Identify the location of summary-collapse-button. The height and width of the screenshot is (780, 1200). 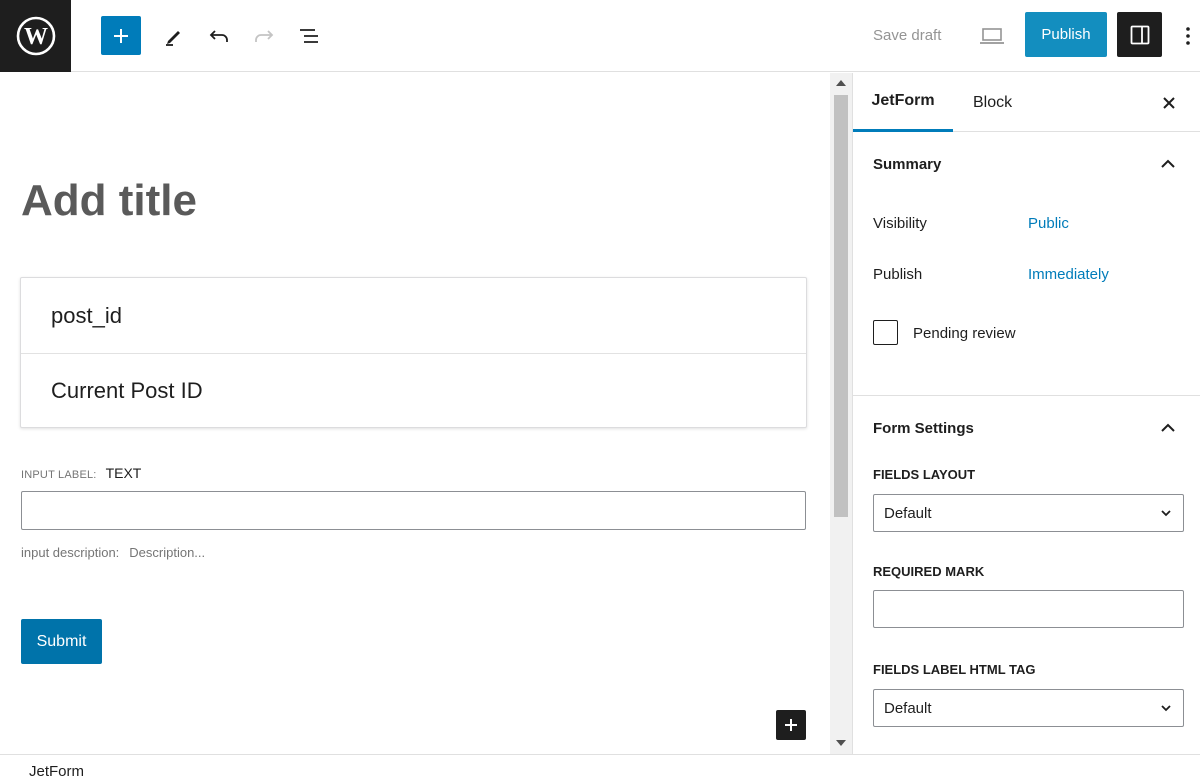
(1168, 163).